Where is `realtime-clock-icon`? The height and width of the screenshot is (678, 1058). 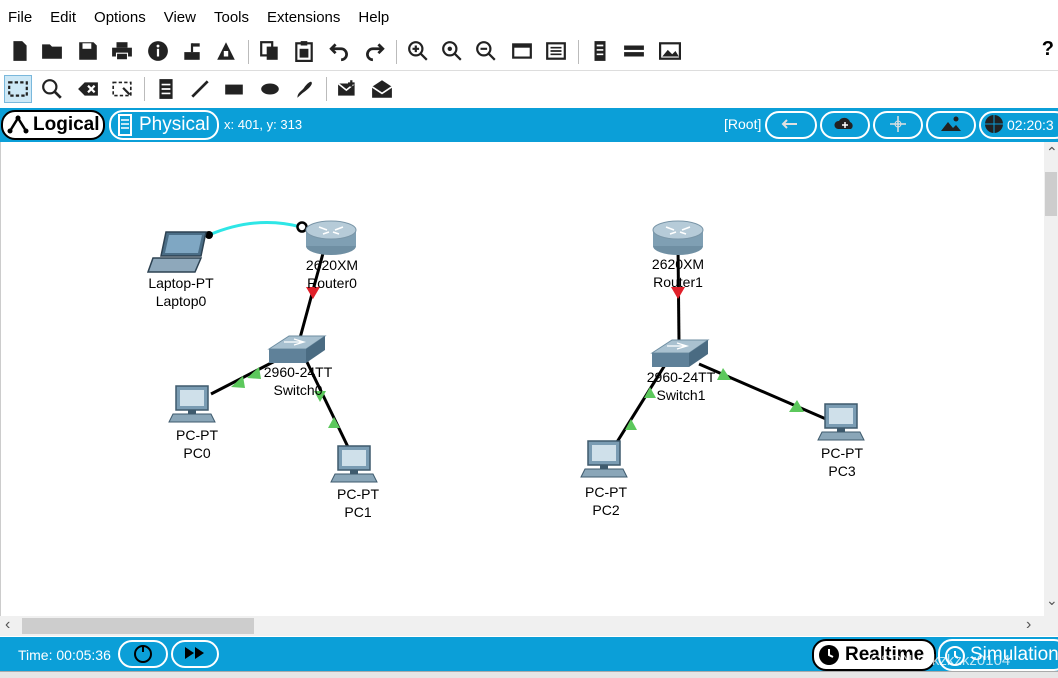 realtime-clock-icon is located at coordinates (829, 655).